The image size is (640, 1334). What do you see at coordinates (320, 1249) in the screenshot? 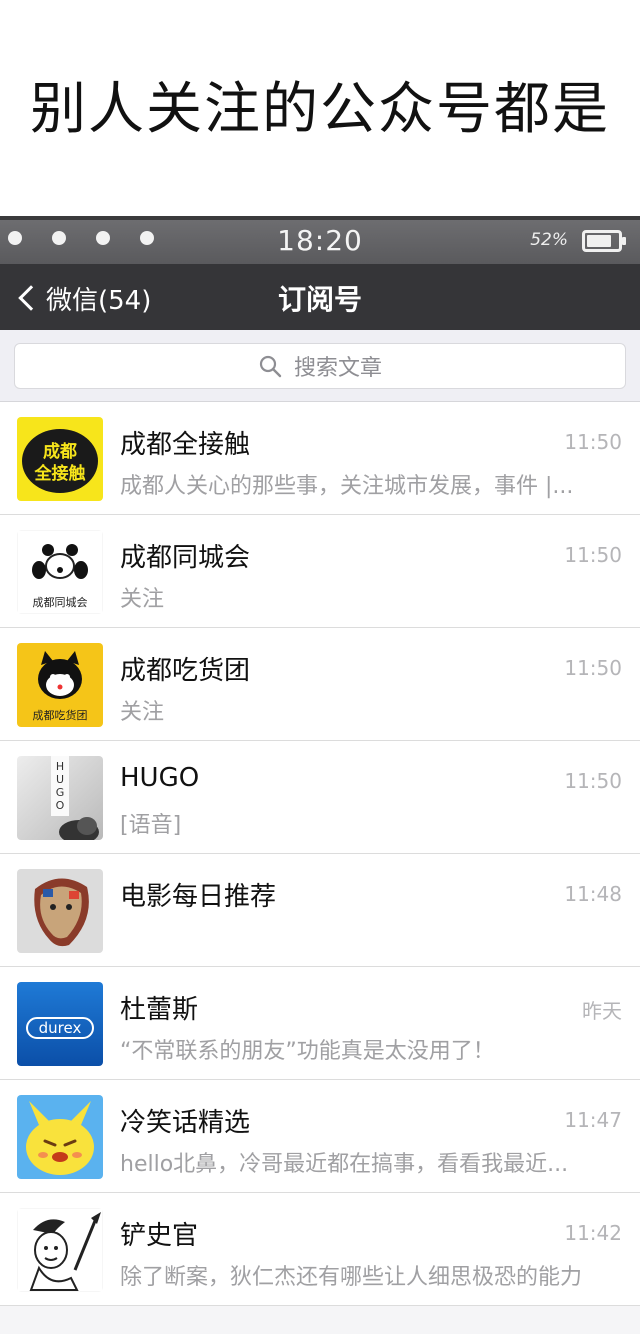
I see `list-item: 铲史官 11:42 除了断案，狄仁杰还有哪些让人细思极恐的能力` at bounding box center [320, 1249].